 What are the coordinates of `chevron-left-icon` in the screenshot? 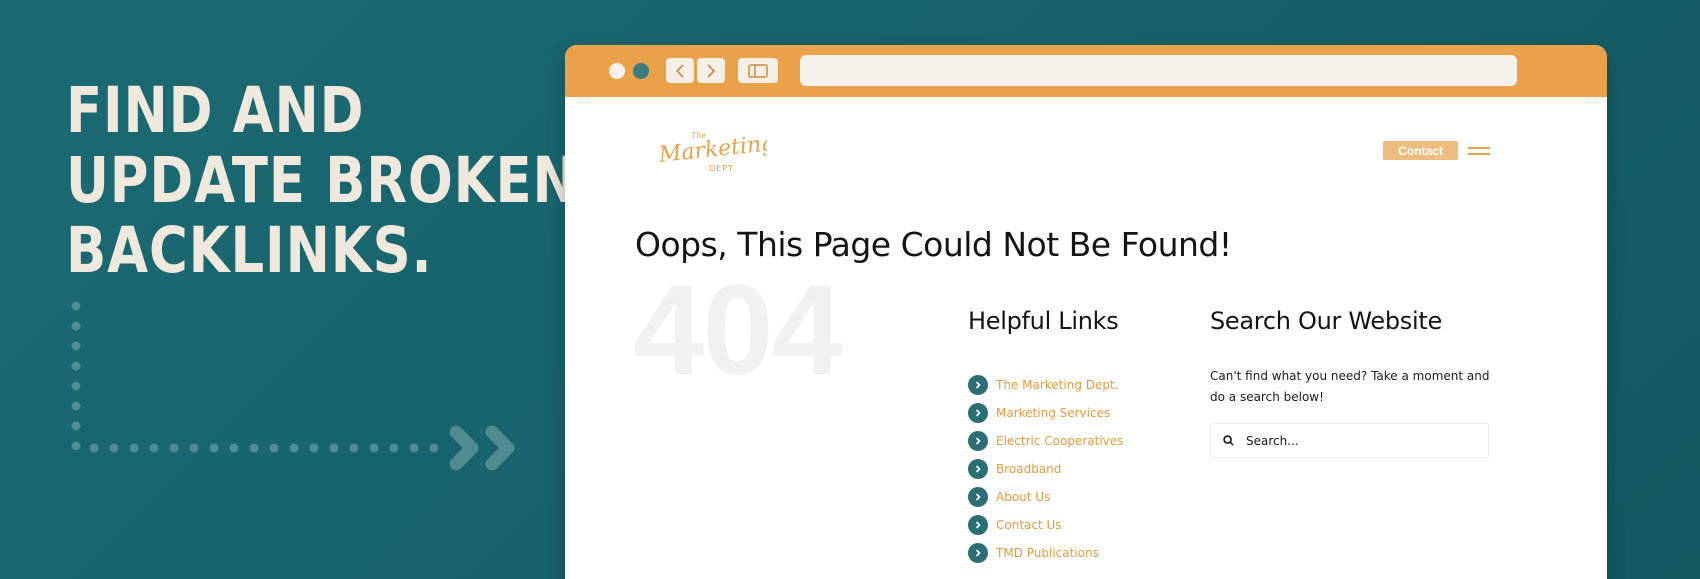 It's located at (679, 70).